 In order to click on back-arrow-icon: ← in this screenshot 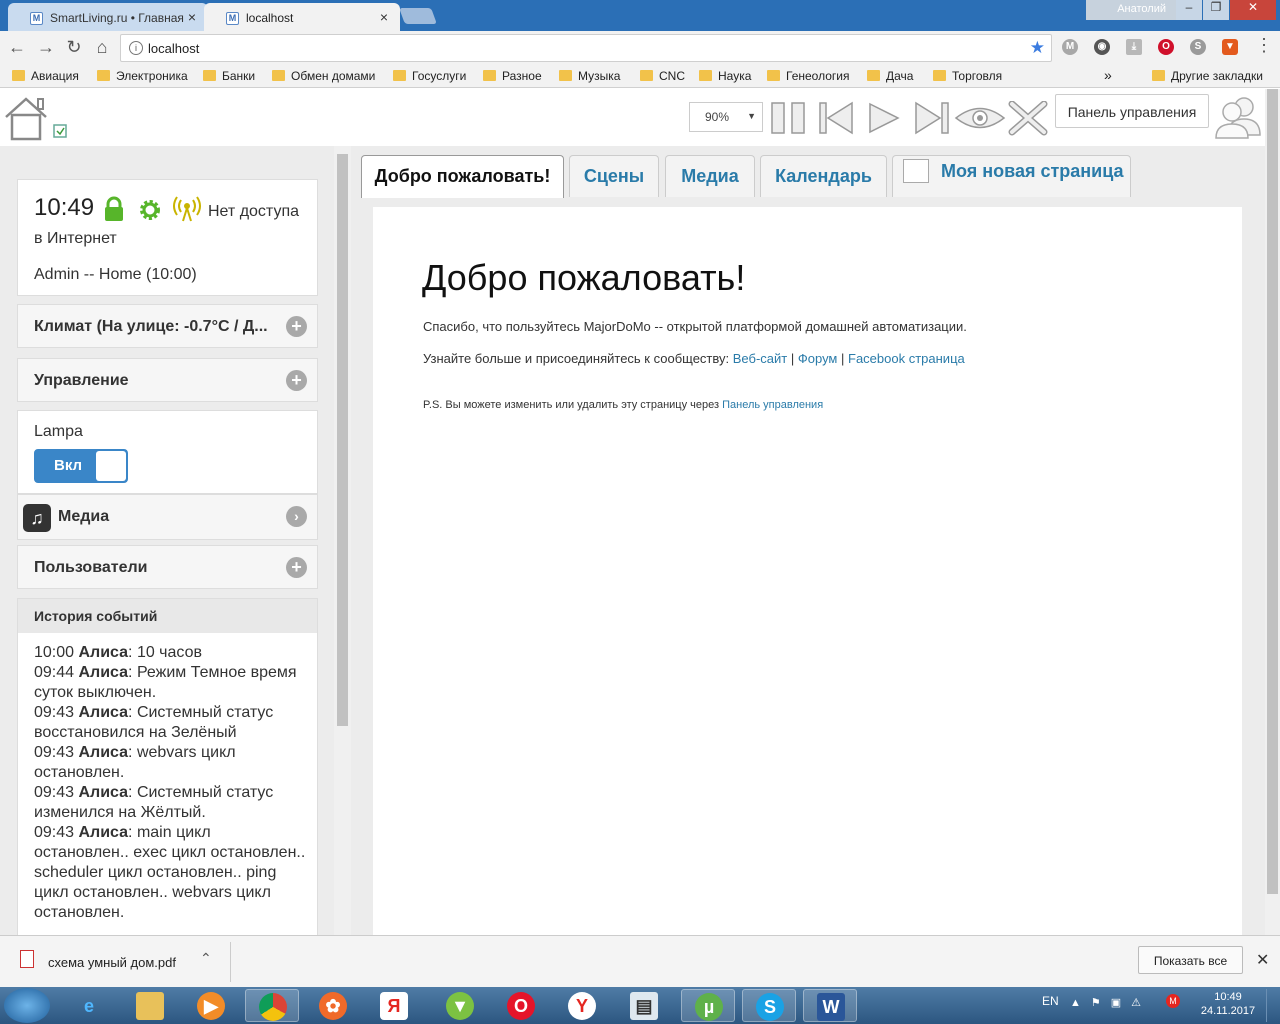, I will do `click(17, 47)`.